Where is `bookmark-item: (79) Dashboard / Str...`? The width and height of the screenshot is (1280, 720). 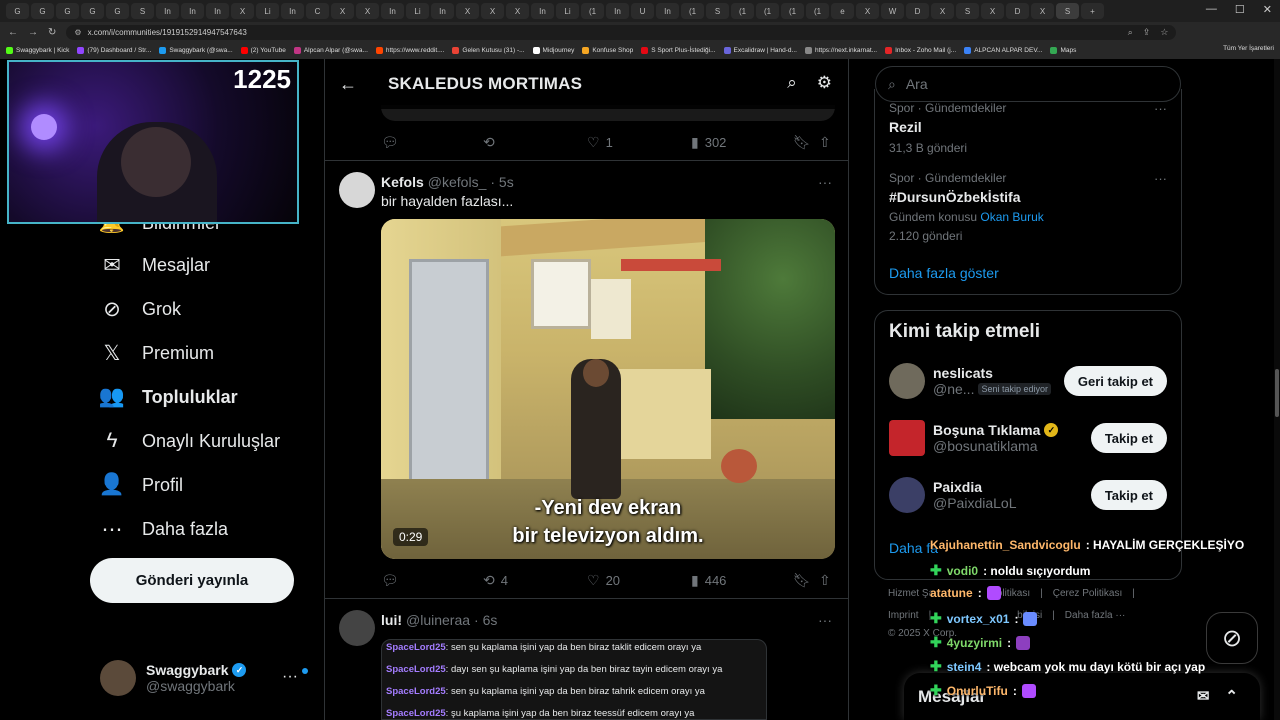
bookmark-item: (79) Dashboard / Str... is located at coordinates (114, 50).